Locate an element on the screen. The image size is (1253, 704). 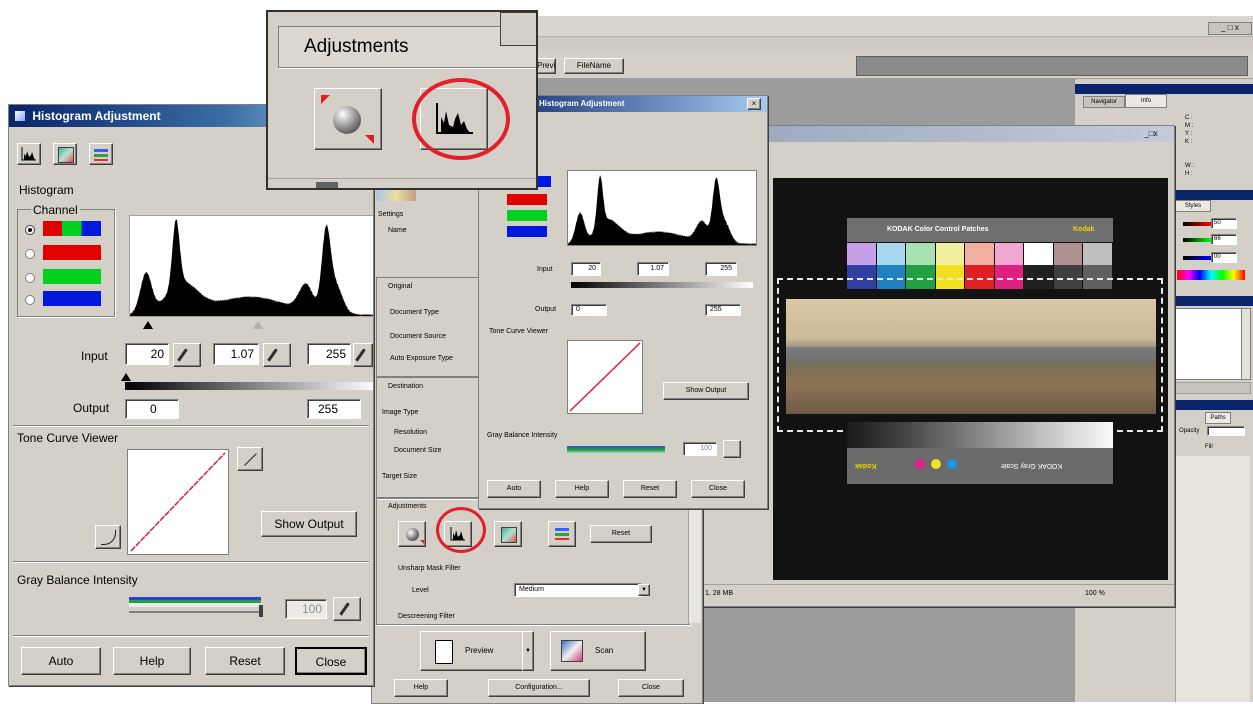
info-tab-navigator: Navigator is located at coordinates (1104, 102).